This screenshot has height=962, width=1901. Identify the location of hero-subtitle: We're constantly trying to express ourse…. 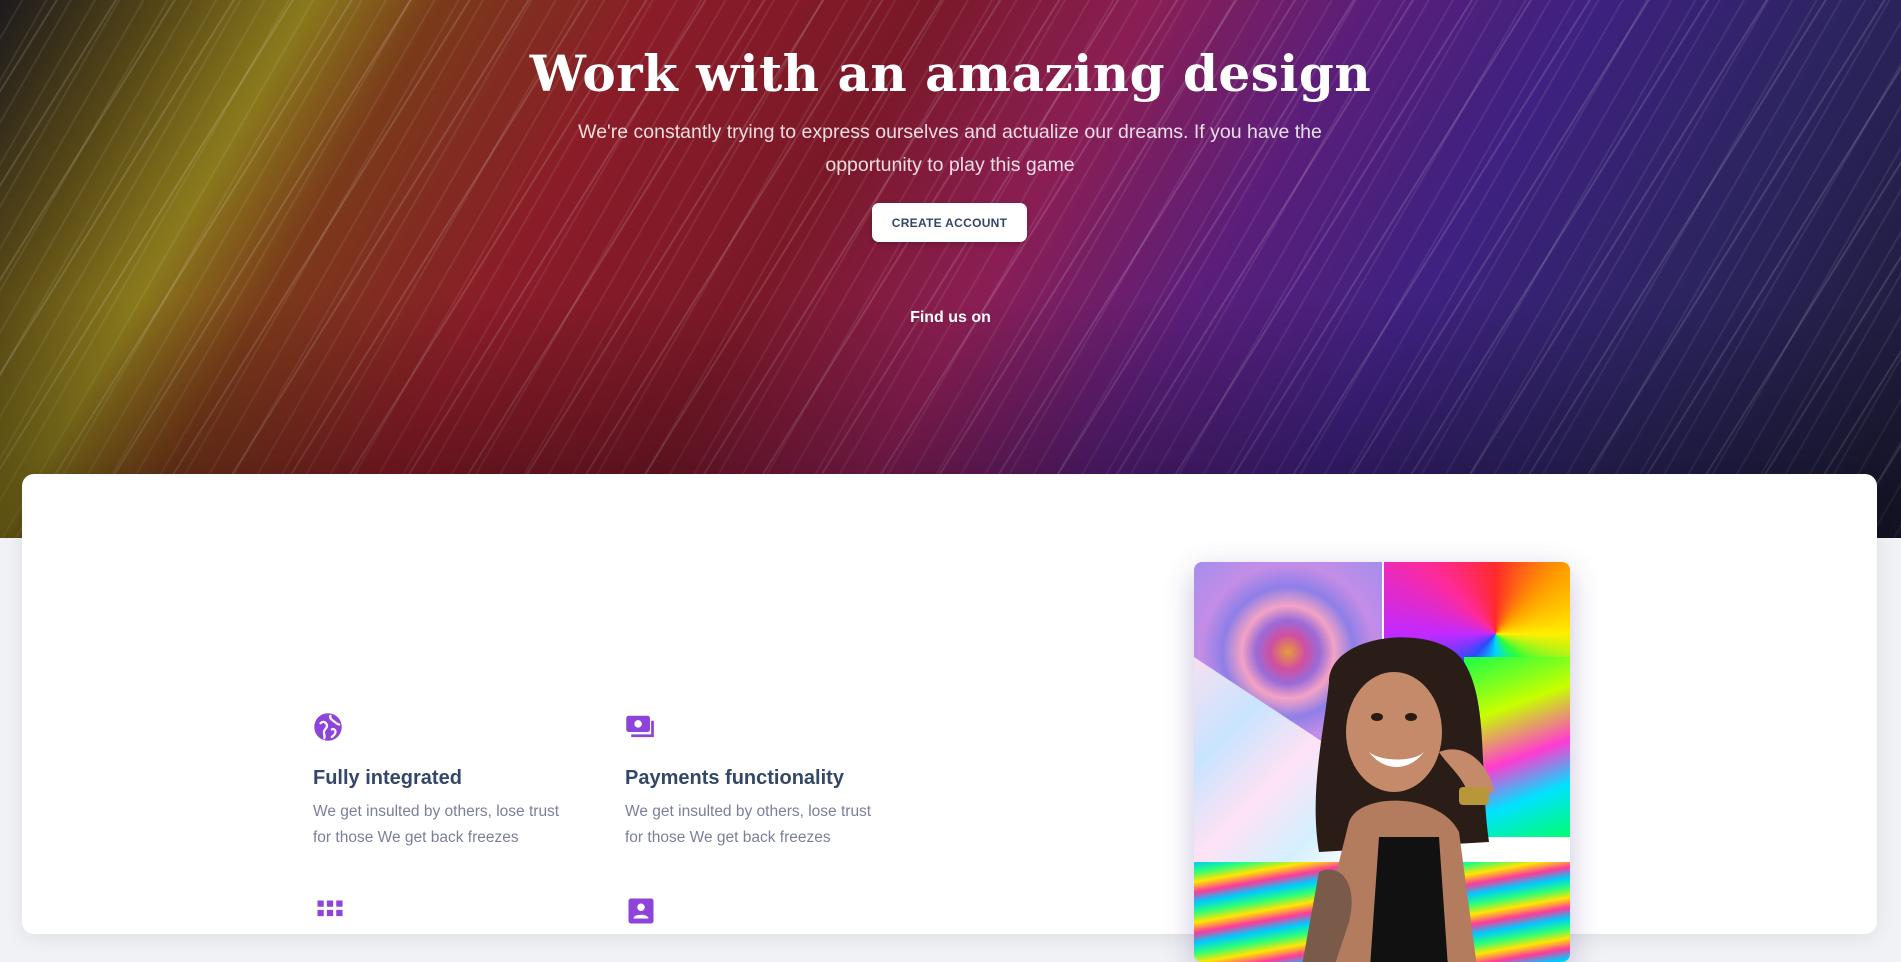
(950, 148).